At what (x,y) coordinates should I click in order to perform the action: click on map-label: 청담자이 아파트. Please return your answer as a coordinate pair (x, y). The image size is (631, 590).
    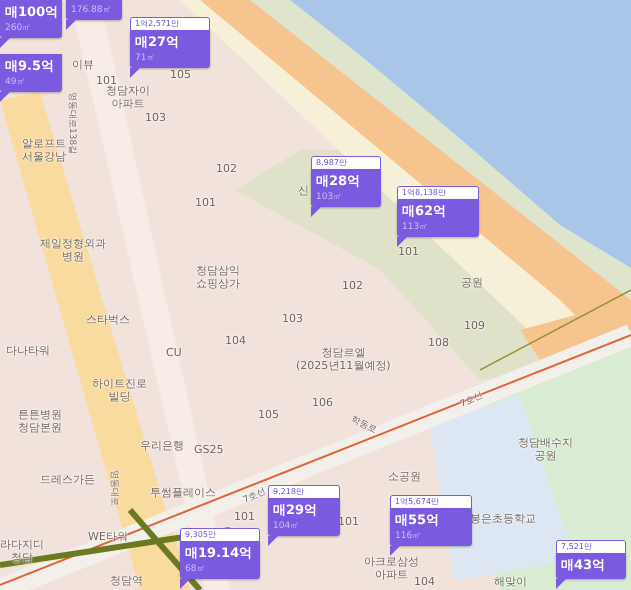
    Looking at the image, I should click on (128, 97).